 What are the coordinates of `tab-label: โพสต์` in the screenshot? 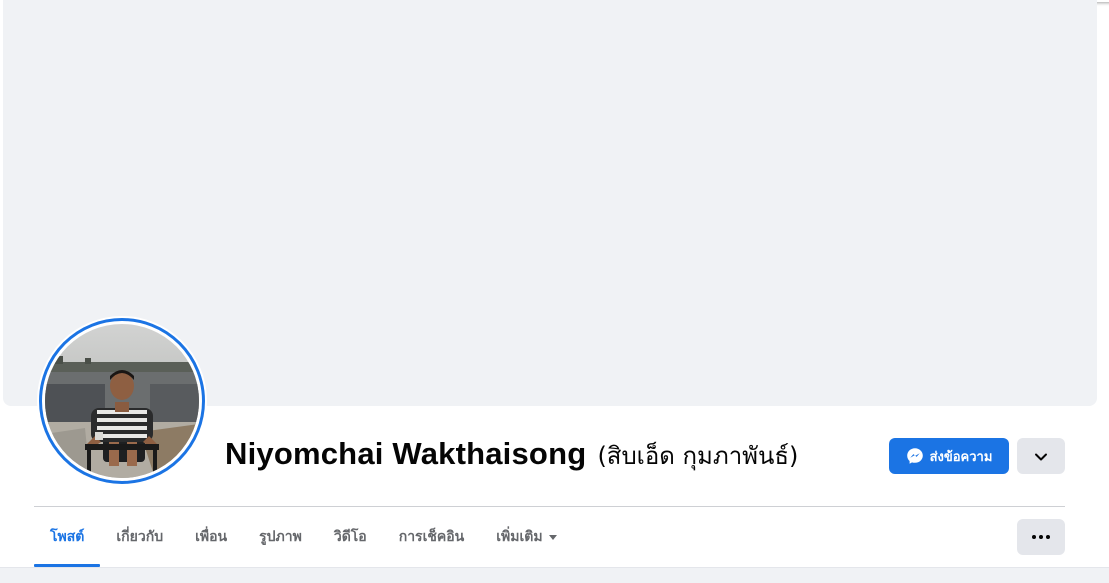 It's located at (67, 537).